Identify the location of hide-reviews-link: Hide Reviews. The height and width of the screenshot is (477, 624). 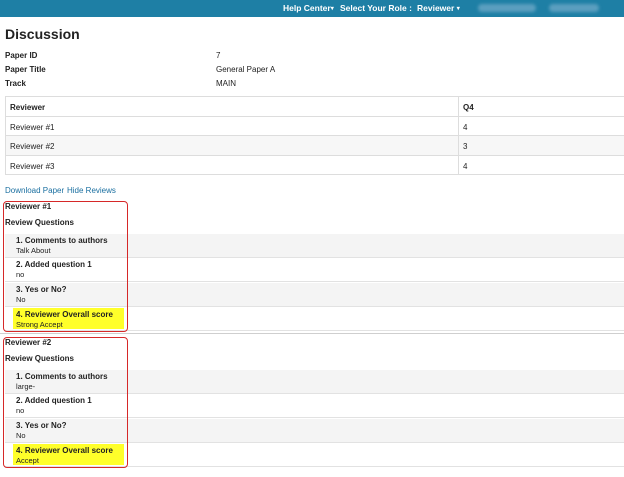
(91, 190).